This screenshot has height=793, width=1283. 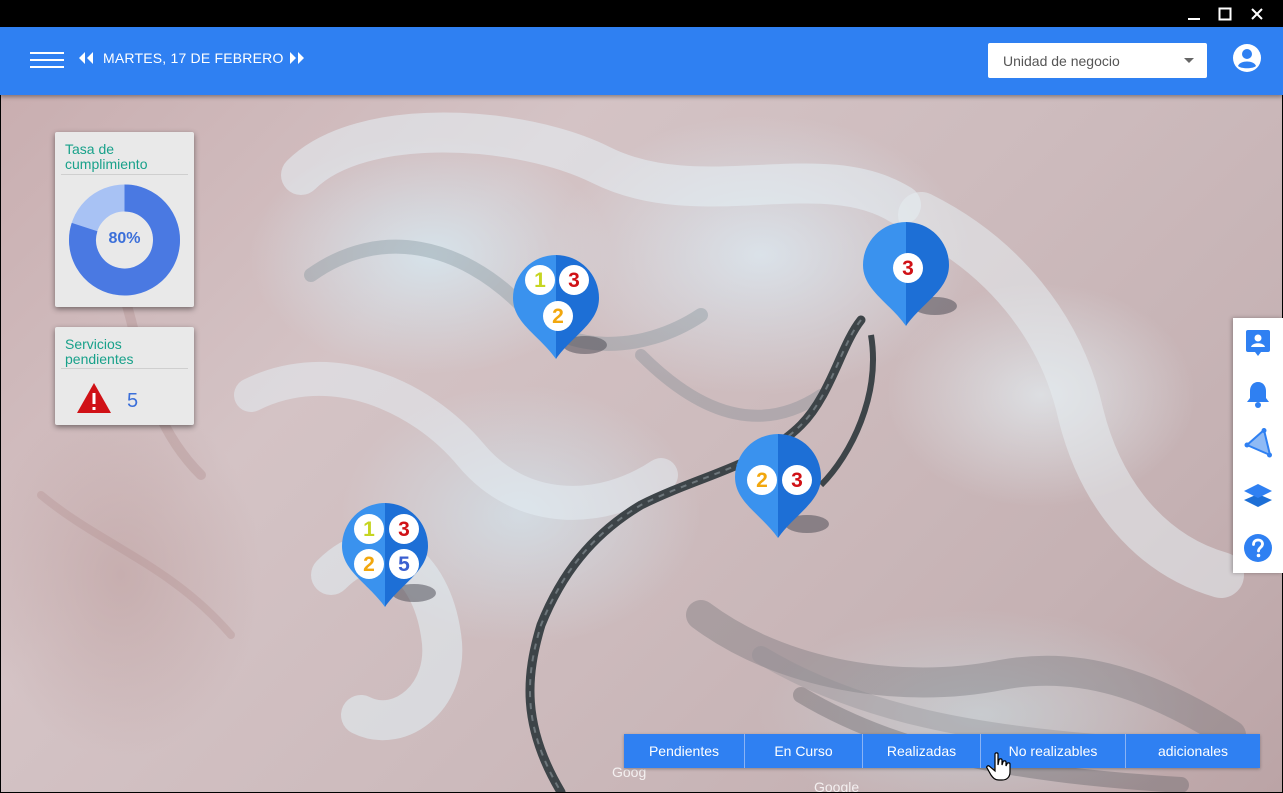 I want to click on hand-cursor-icon, so click(x=998, y=766).